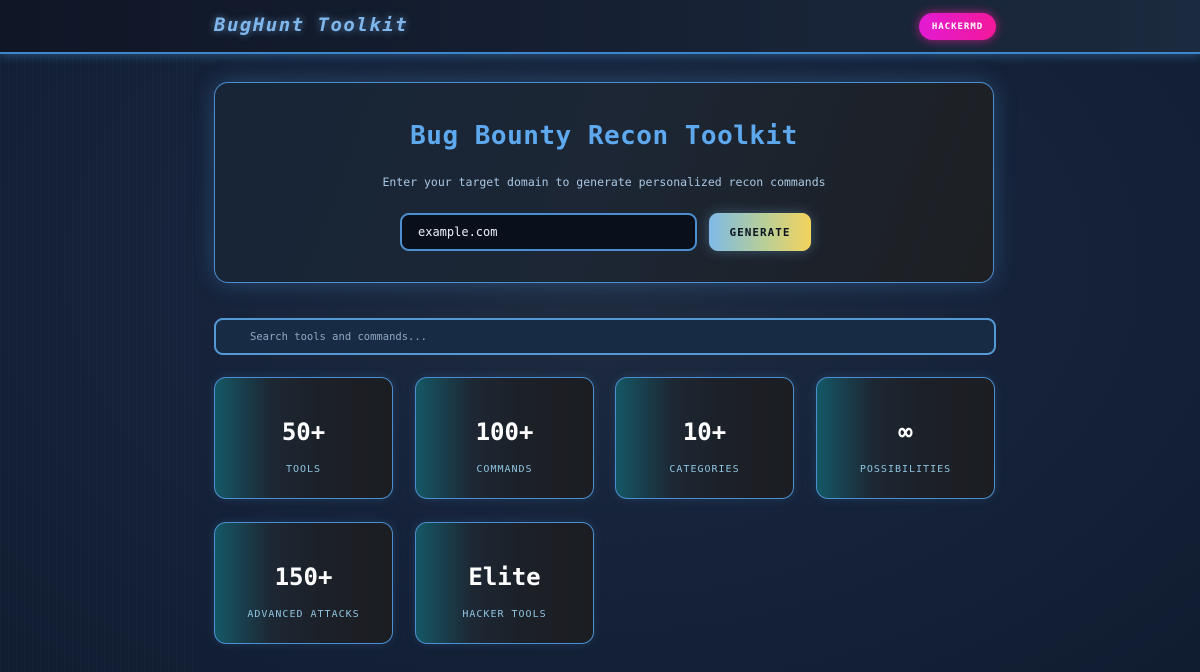 The image size is (1200, 672). I want to click on user-profile-button: HACKERMD, so click(957, 26).